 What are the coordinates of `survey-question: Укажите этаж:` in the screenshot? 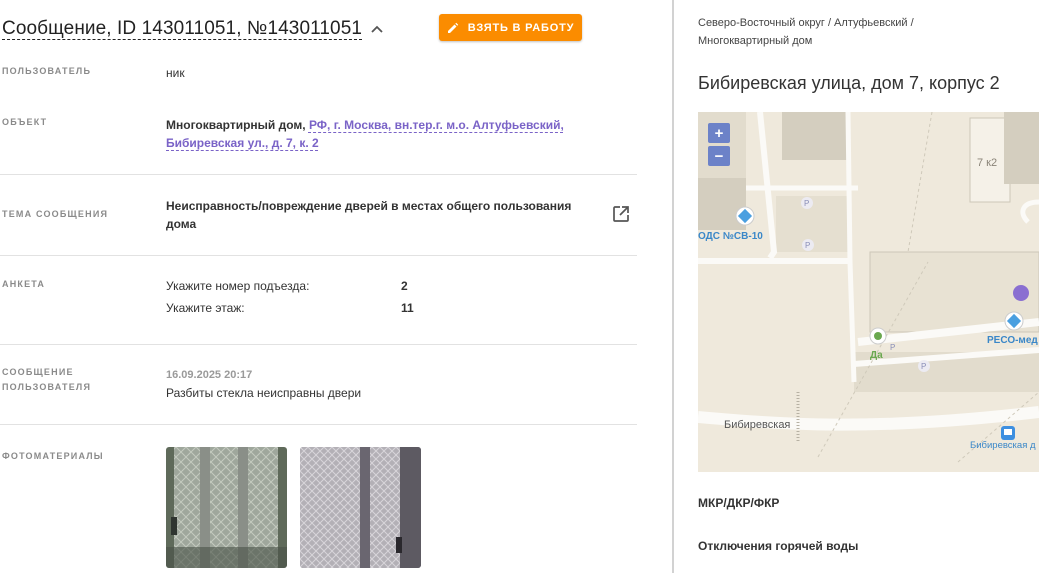 It's located at (205, 308).